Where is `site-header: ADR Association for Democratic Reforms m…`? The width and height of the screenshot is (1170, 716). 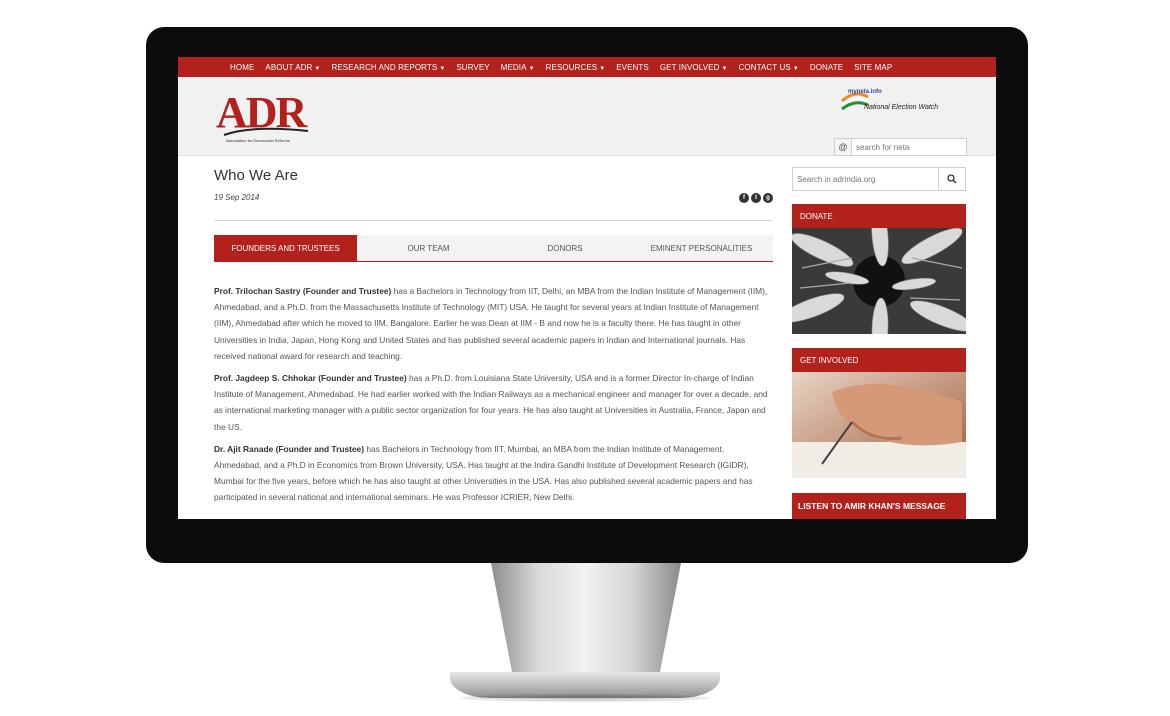
site-header: ADR Association for Democratic Reforms m… is located at coordinates (587, 116).